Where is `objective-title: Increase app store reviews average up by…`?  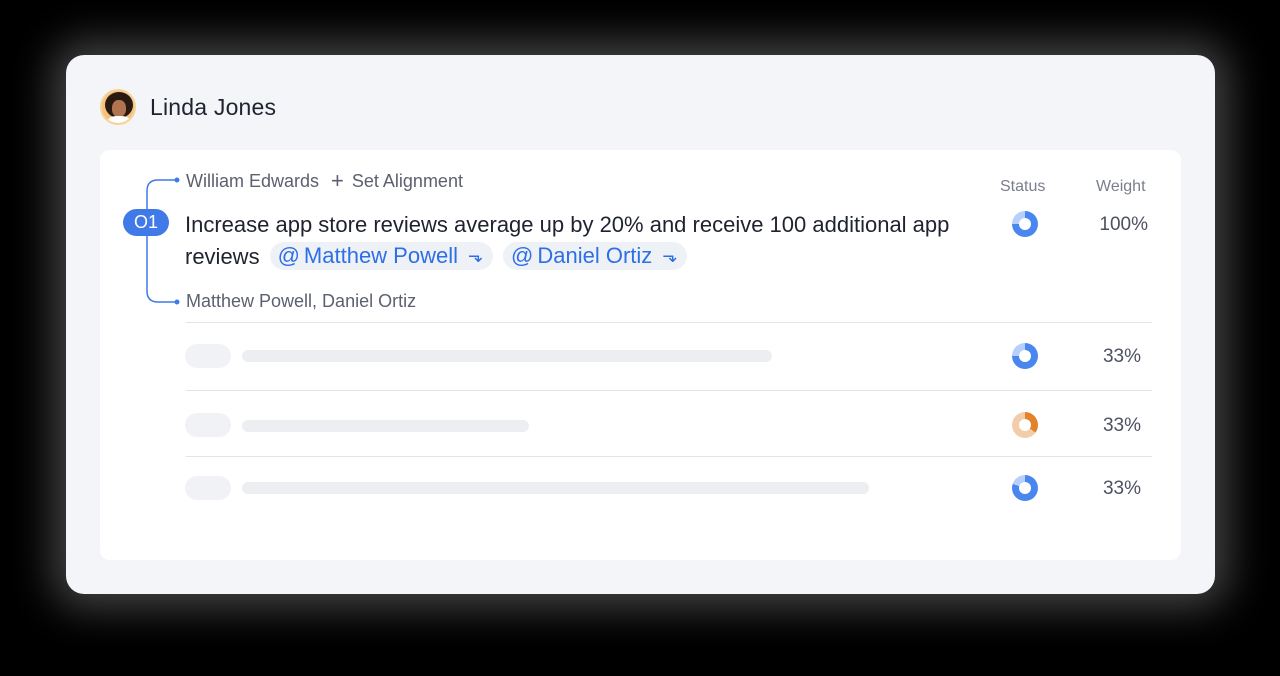 objective-title: Increase app store reviews average up by… is located at coordinates (590, 241).